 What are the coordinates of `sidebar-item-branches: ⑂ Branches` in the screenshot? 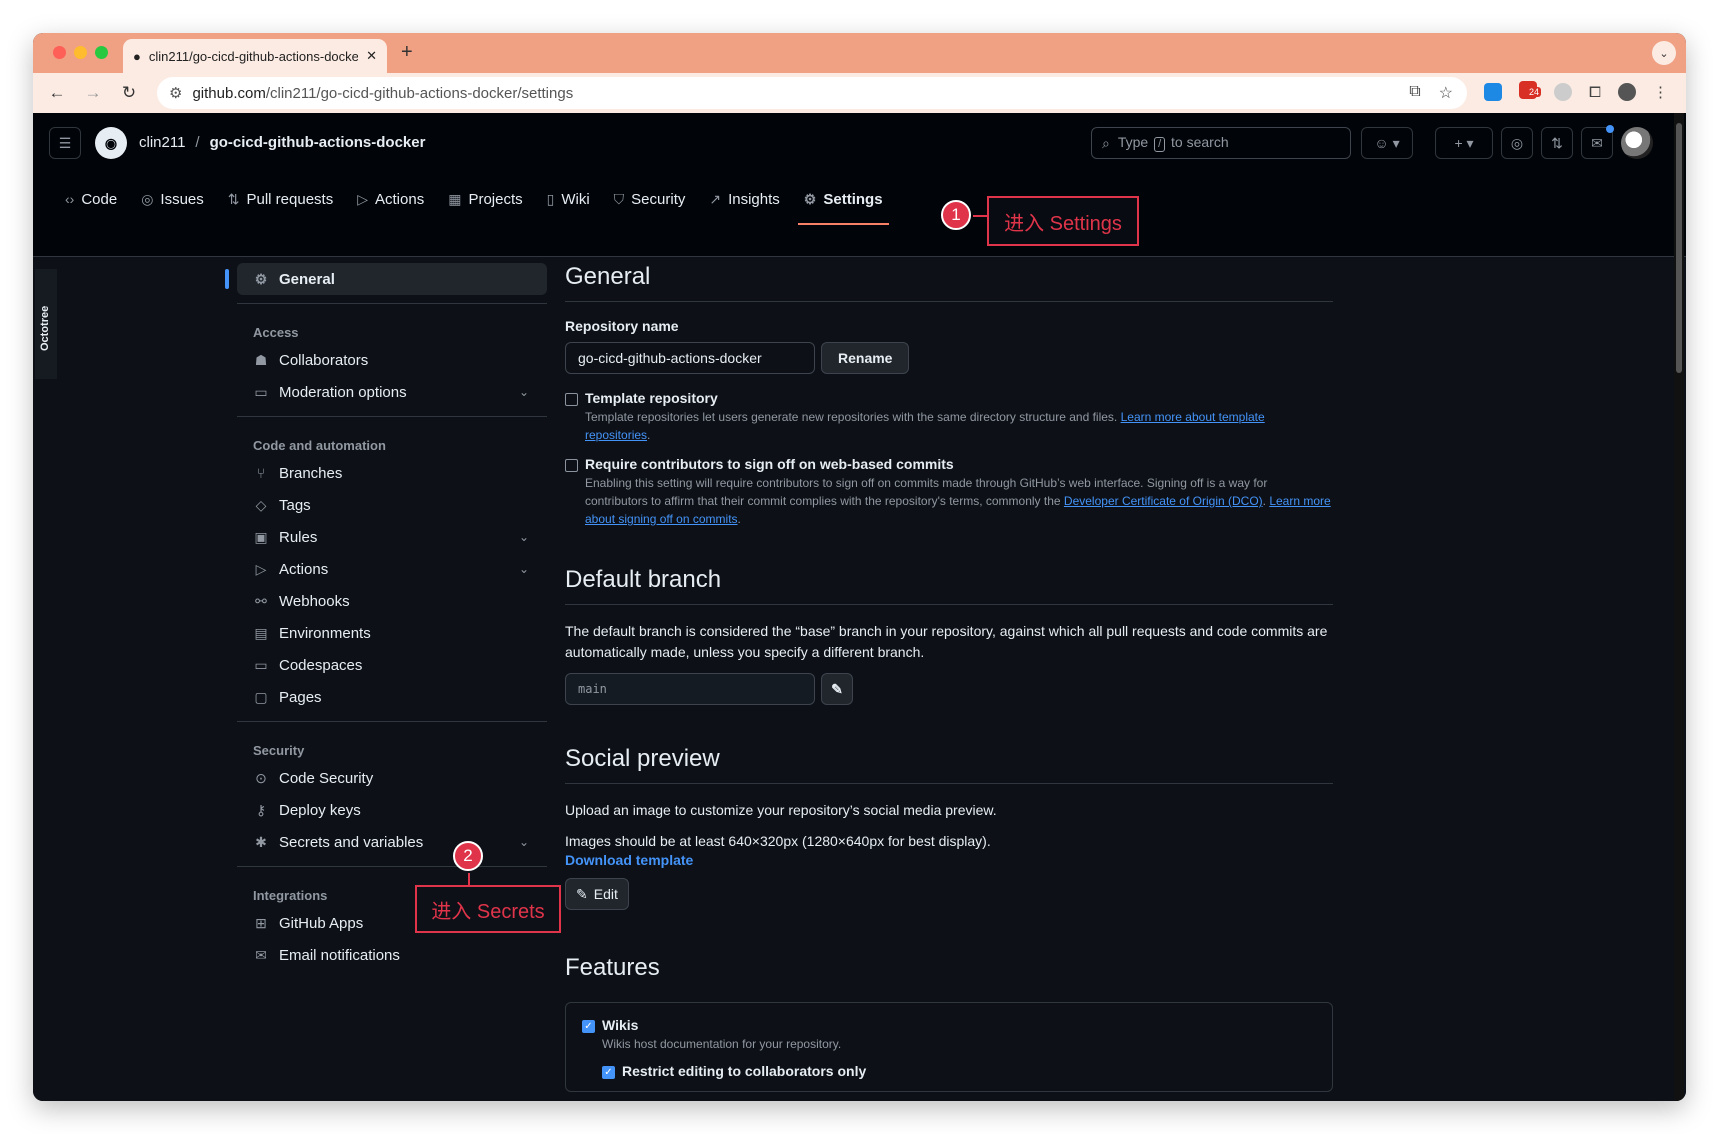 It's located at (392, 473).